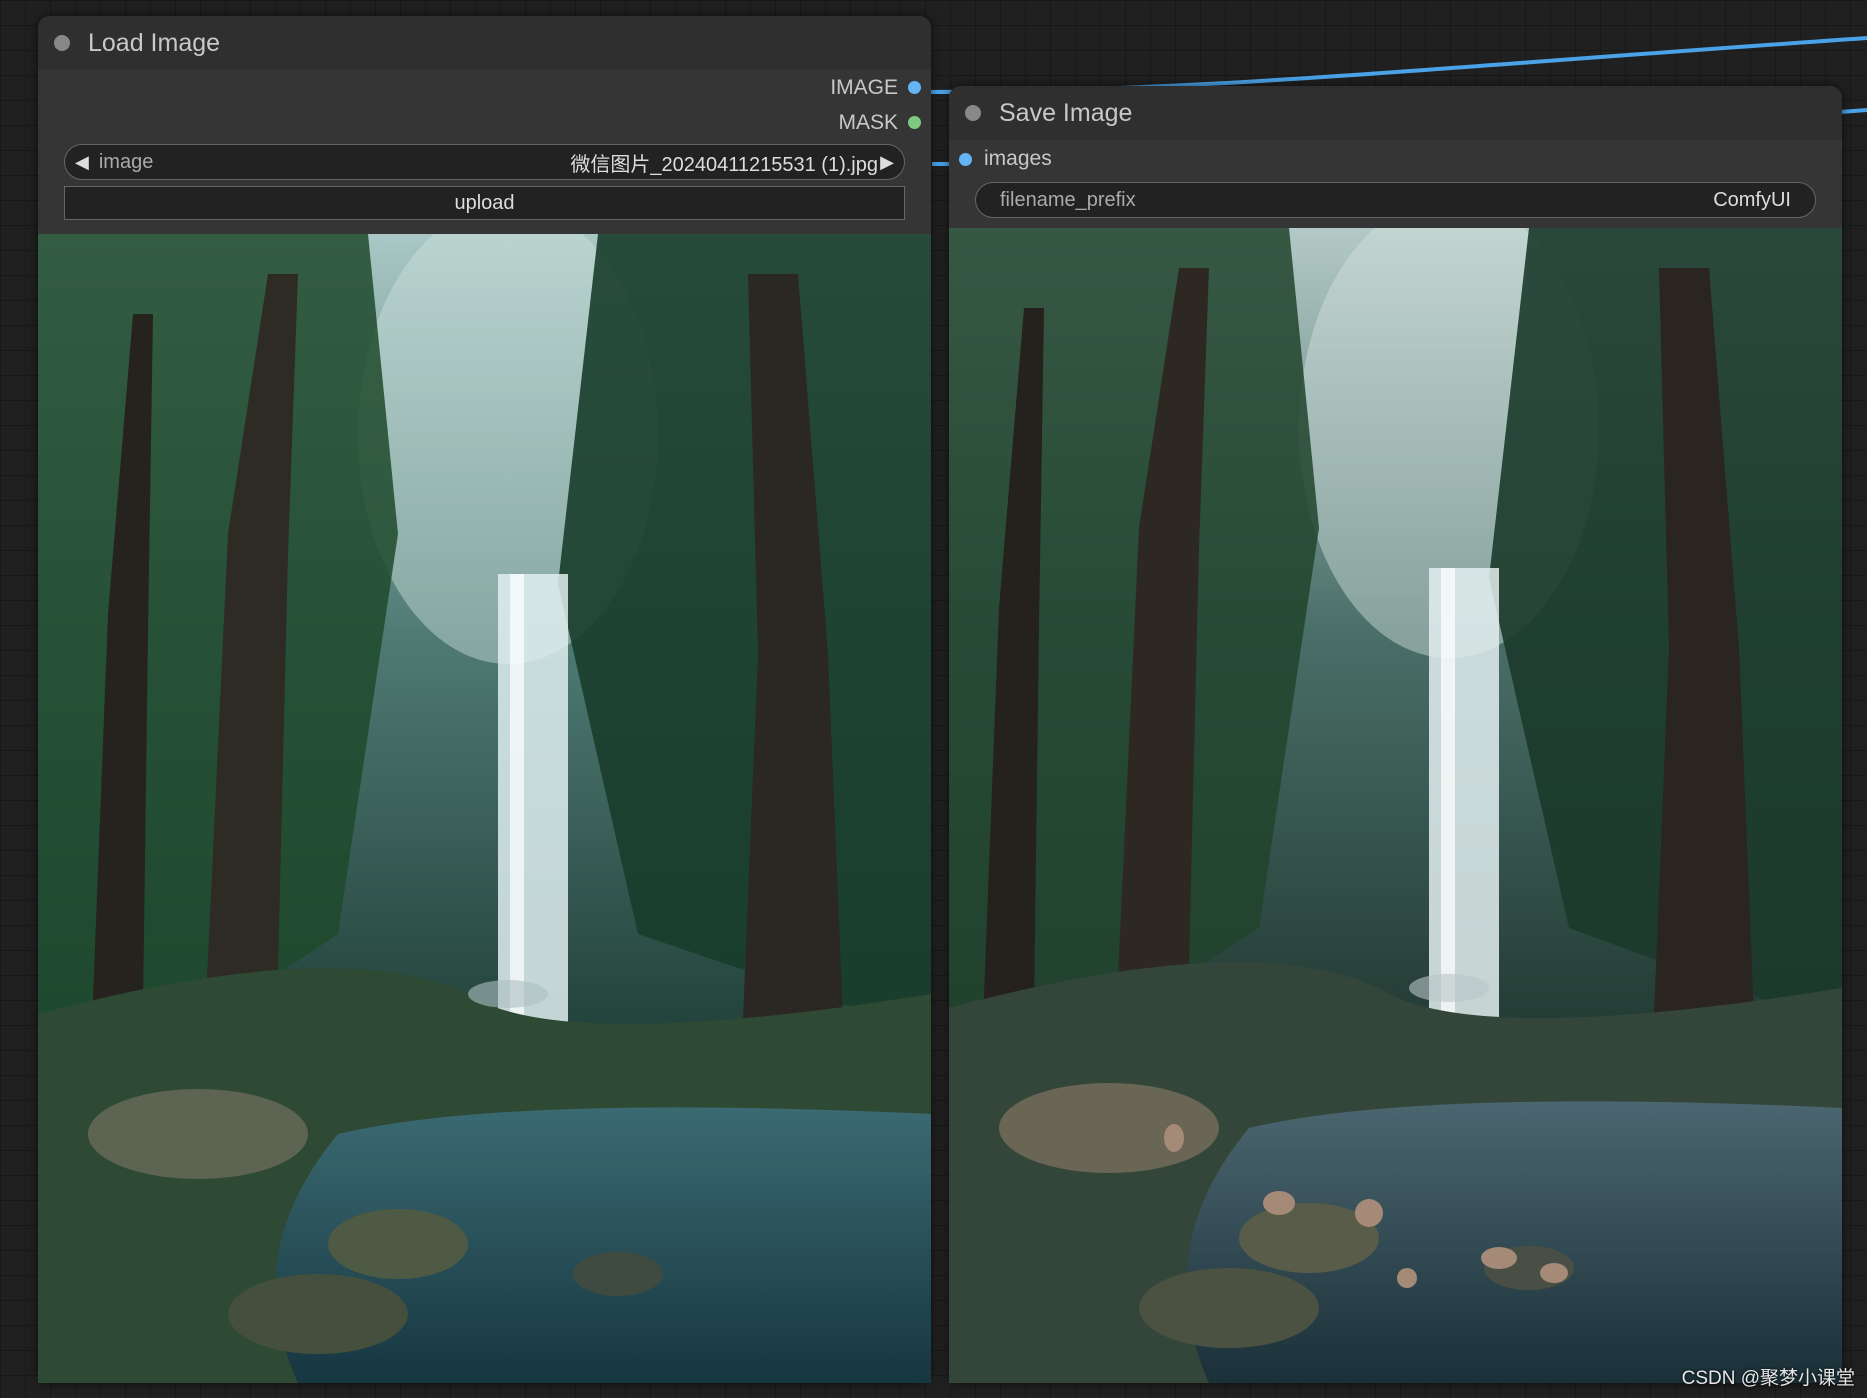 The image size is (1867, 1398). What do you see at coordinates (868, 122) in the screenshot?
I see `output-label: MASK` at bounding box center [868, 122].